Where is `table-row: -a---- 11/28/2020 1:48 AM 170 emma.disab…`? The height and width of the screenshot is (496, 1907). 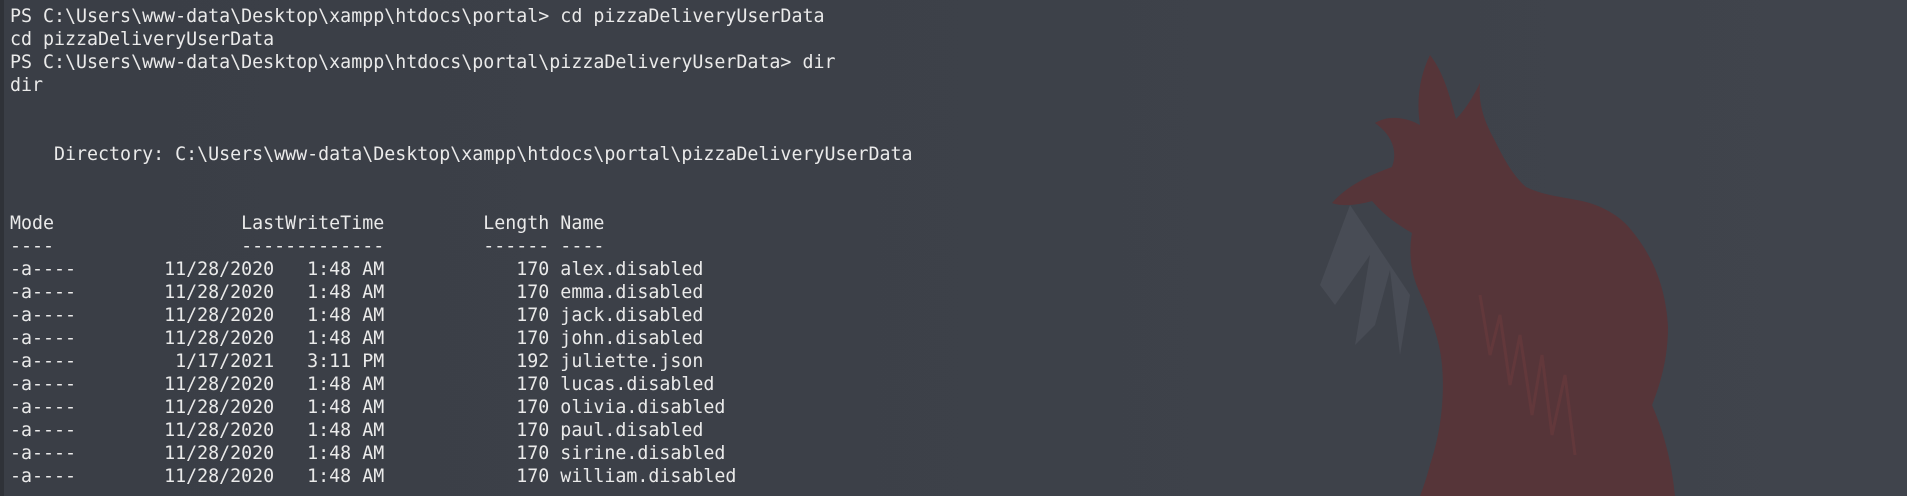
table-row: -a---- 11/28/2020 1:48 AM 170 emma.disab… is located at coordinates (357, 292).